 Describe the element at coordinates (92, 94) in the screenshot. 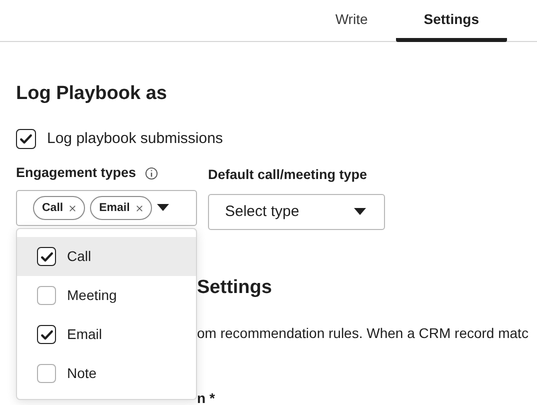

I see `section-heading: Log Playbook as` at that location.